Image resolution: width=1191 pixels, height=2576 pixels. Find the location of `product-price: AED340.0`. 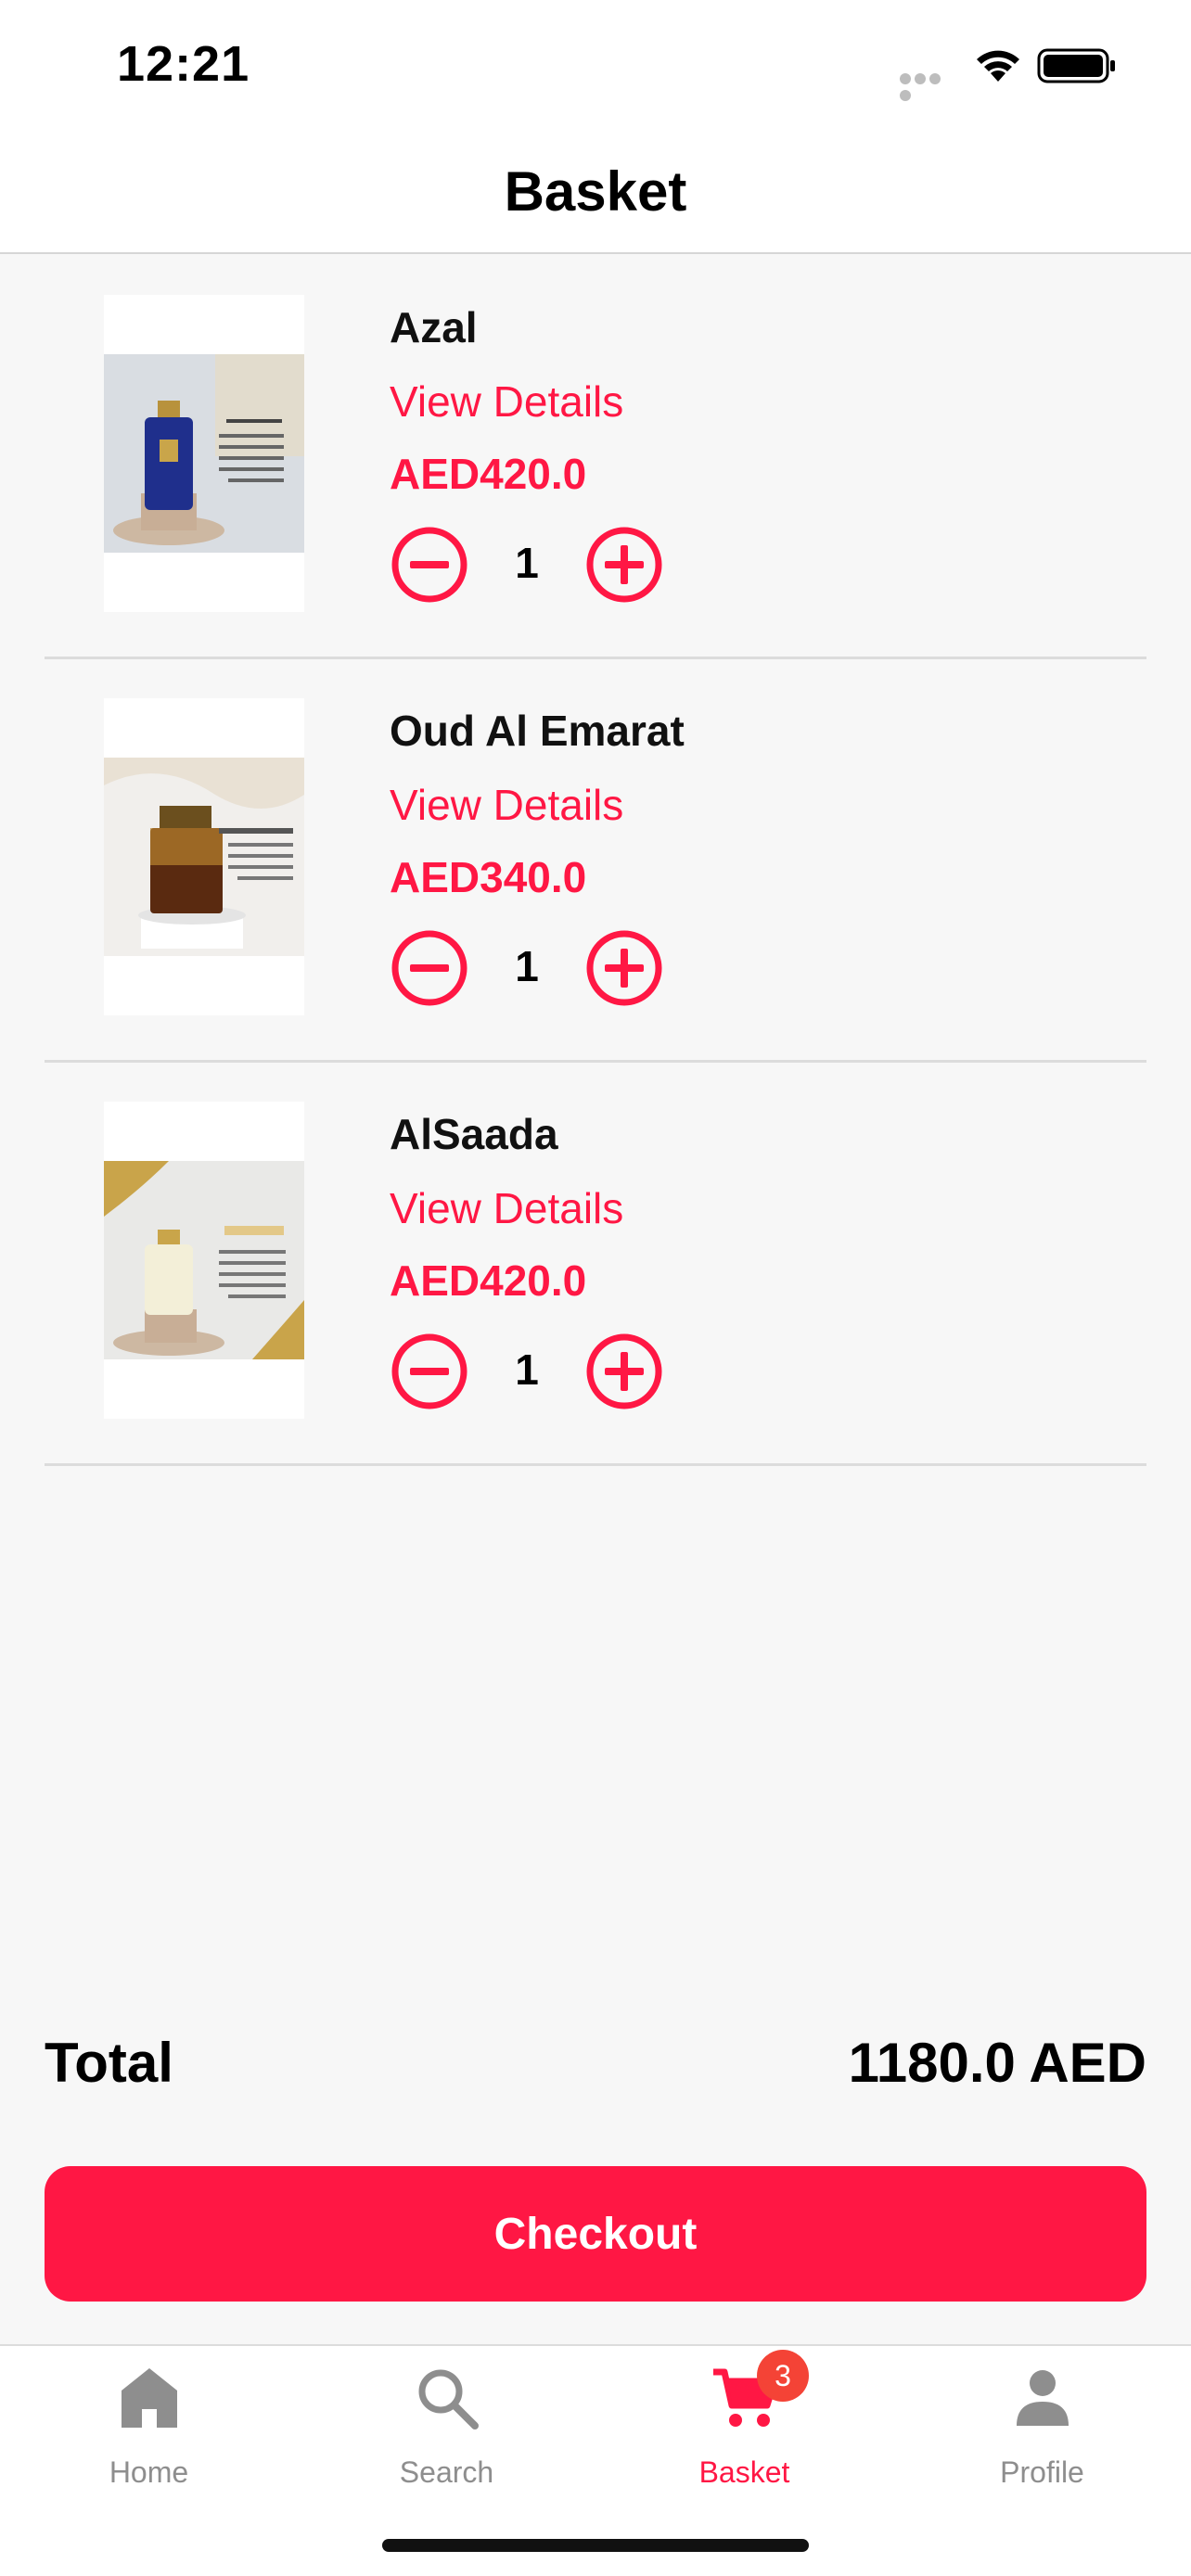

product-price: AED340.0 is located at coordinates (488, 877).